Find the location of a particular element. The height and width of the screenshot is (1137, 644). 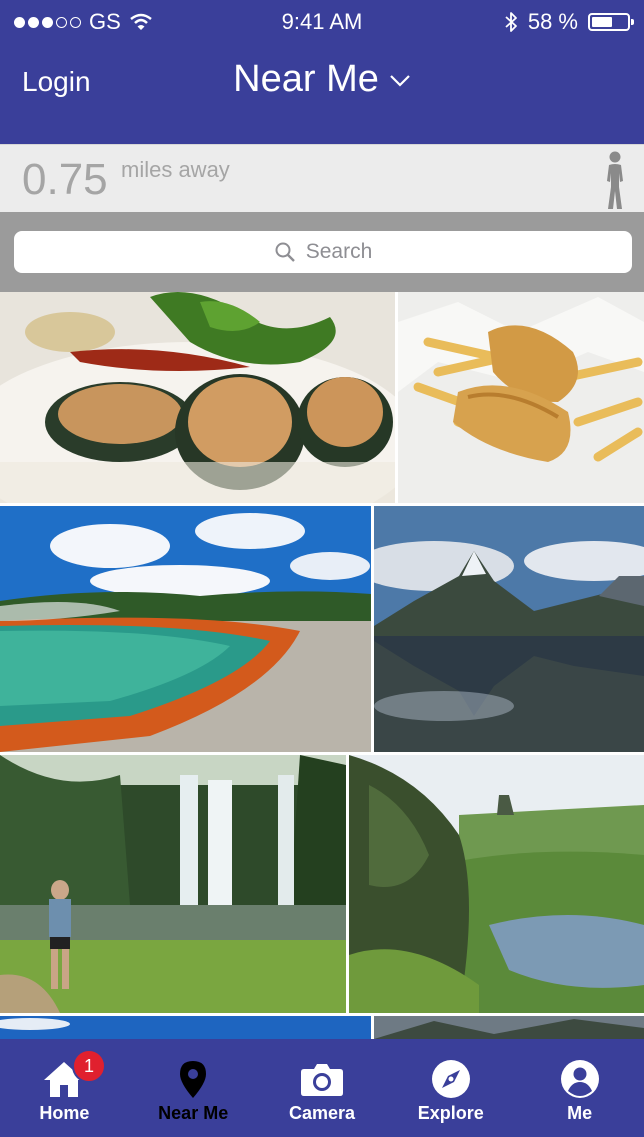

status-bar: GS 9:41 AM 58 % is located at coordinates (322, 22).